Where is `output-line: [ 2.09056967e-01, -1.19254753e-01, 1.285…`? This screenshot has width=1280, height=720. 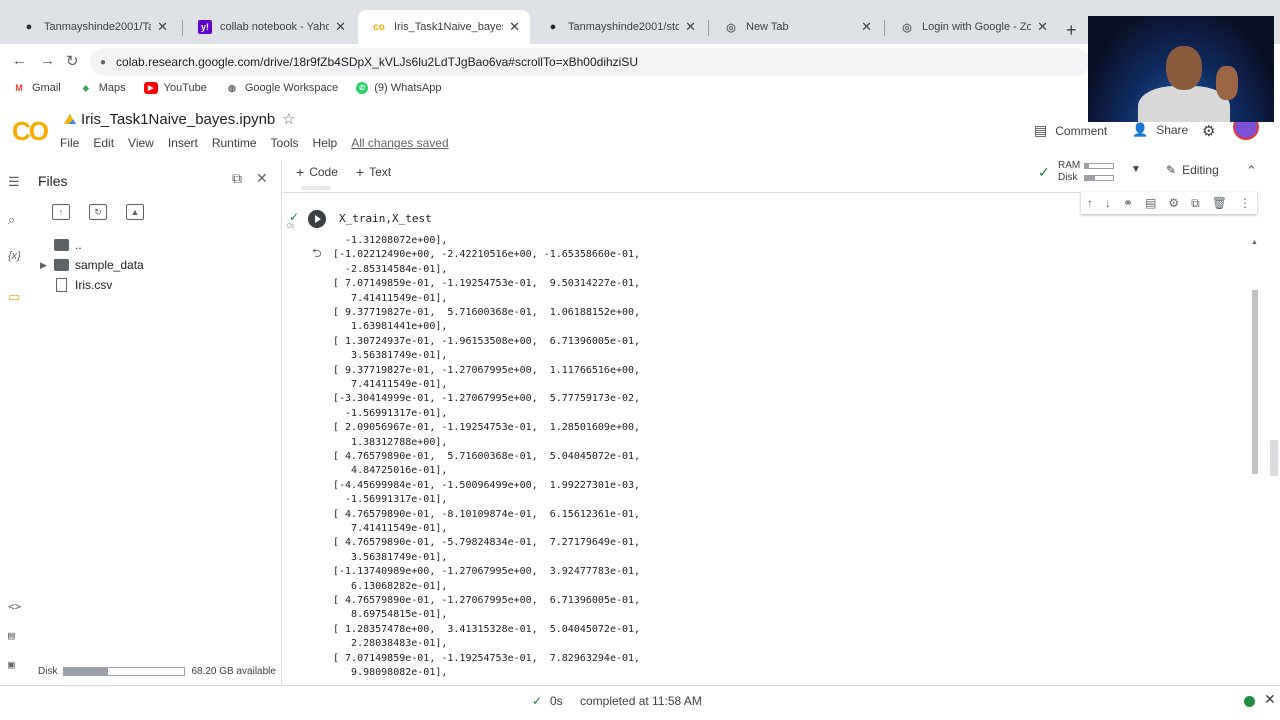
output-line: [ 2.09056967e-01, -1.19254753e-01, 1.285… is located at coordinates (487, 428).